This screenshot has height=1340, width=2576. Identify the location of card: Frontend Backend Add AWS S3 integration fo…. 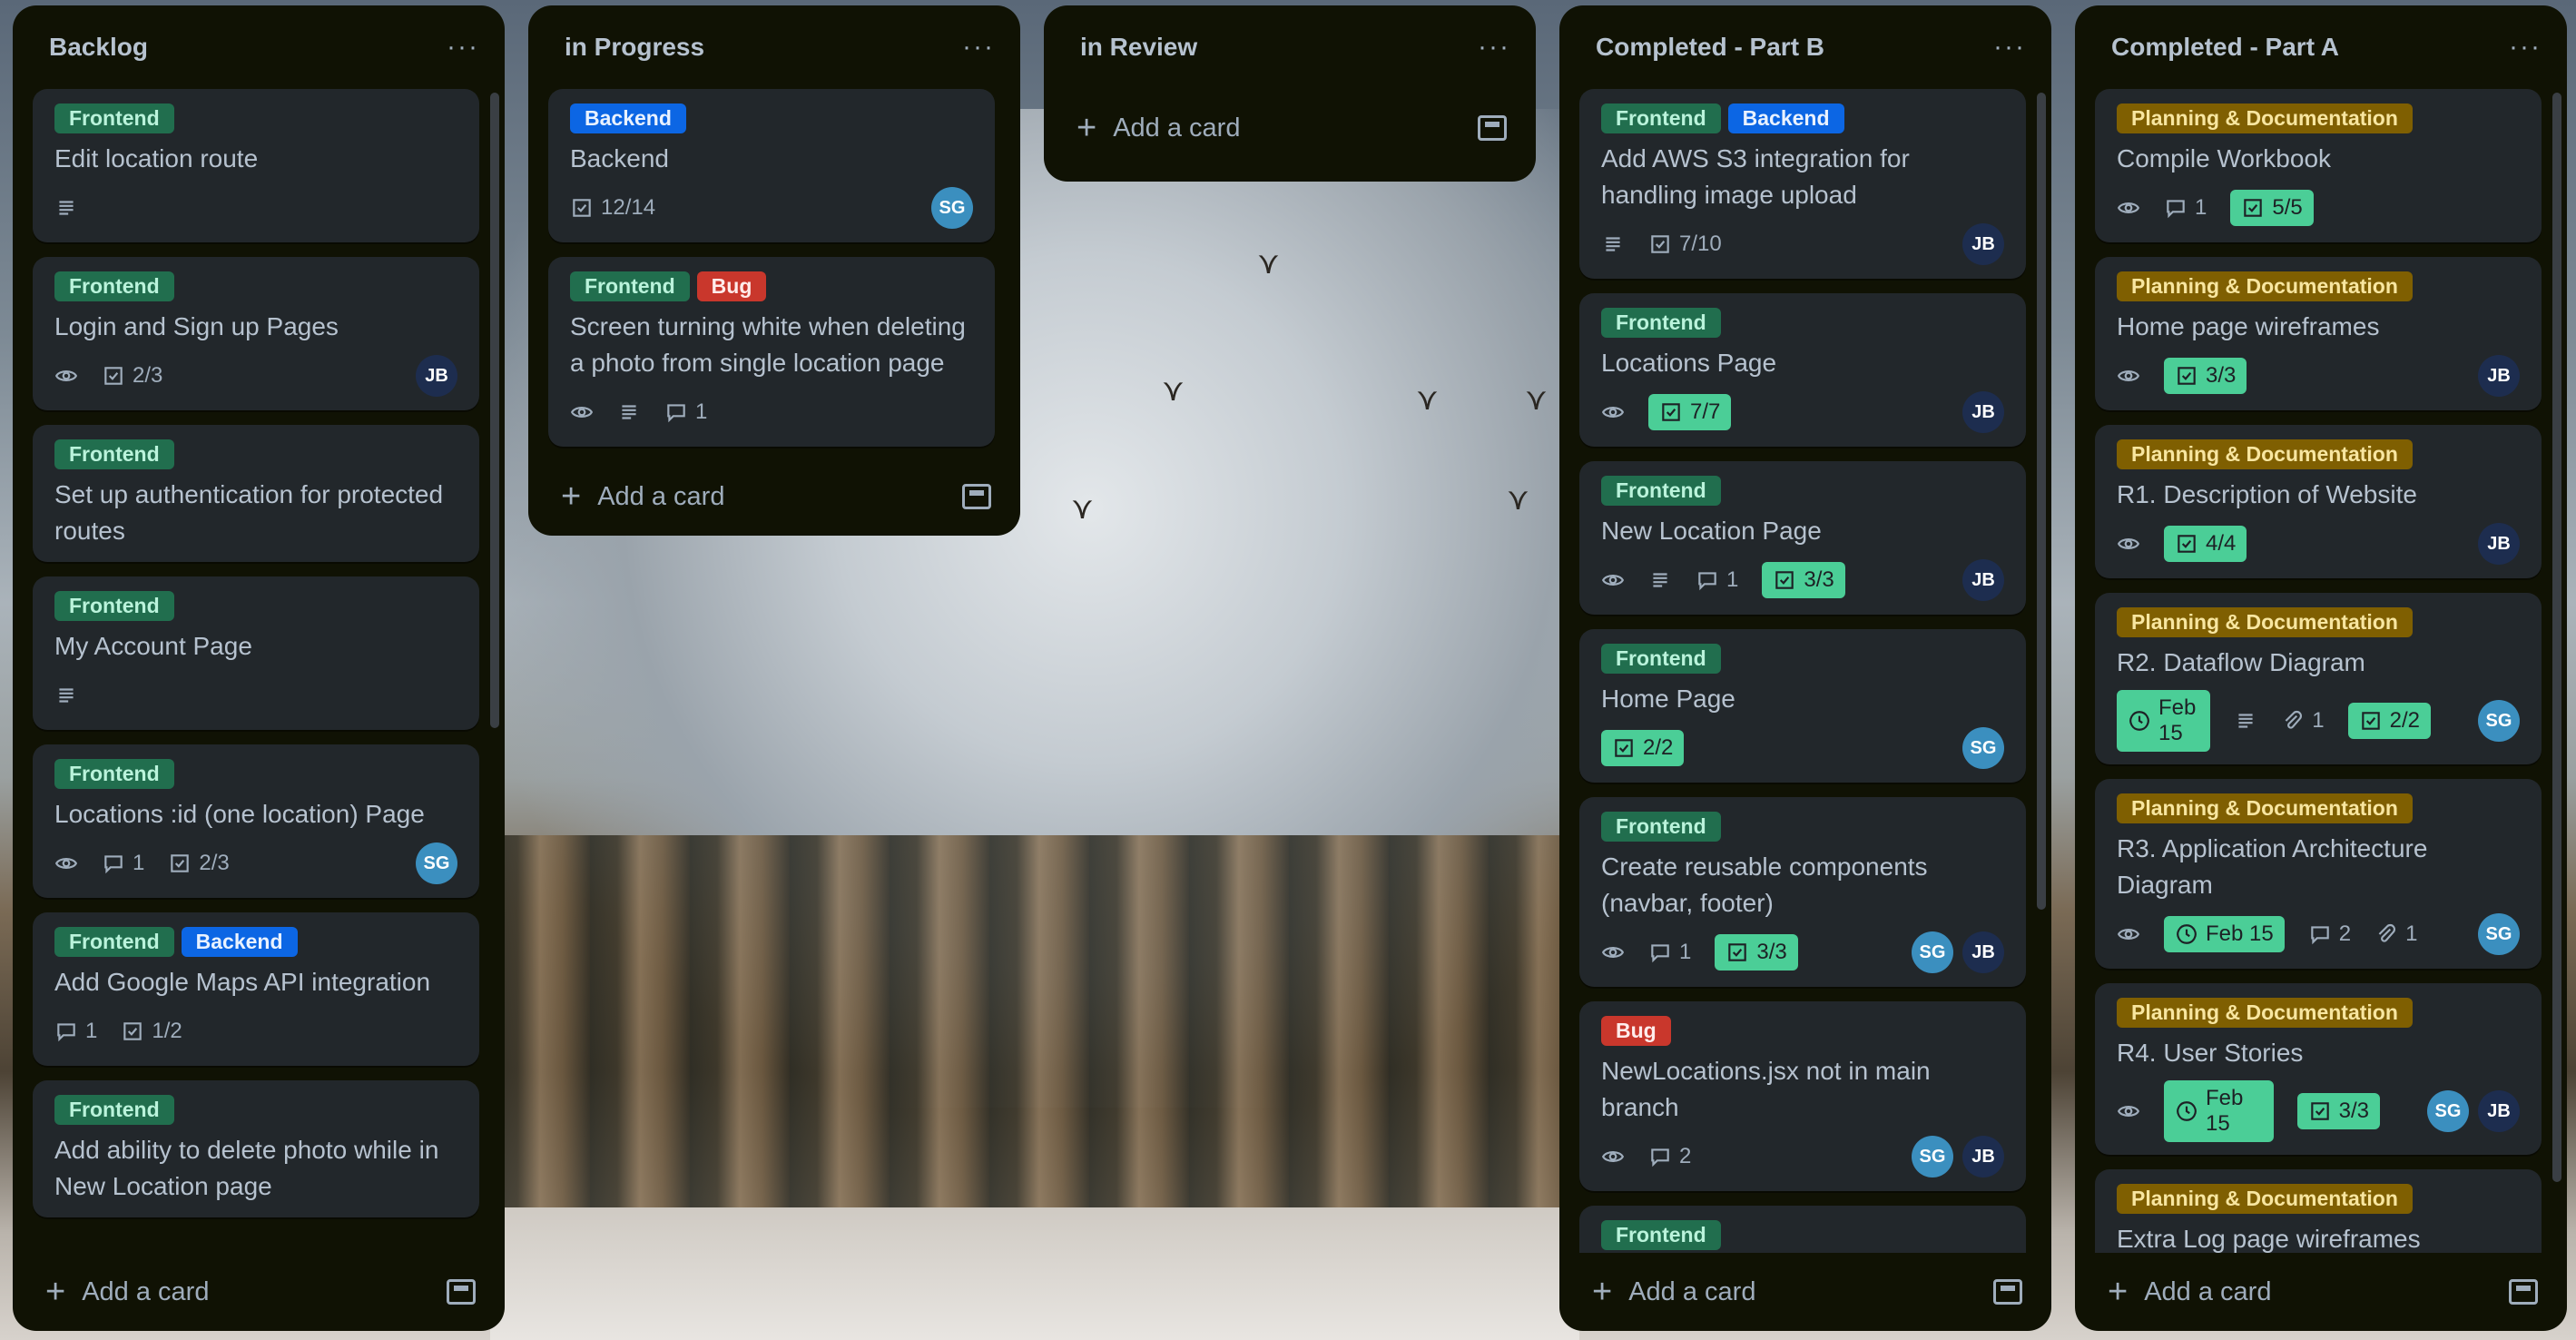
(1802, 184).